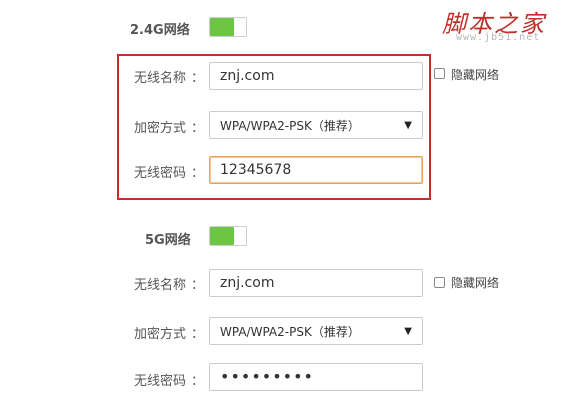 The width and height of the screenshot is (563, 400). What do you see at coordinates (160, 285) in the screenshot?
I see `ssid-label-5g: 无线名称` at bounding box center [160, 285].